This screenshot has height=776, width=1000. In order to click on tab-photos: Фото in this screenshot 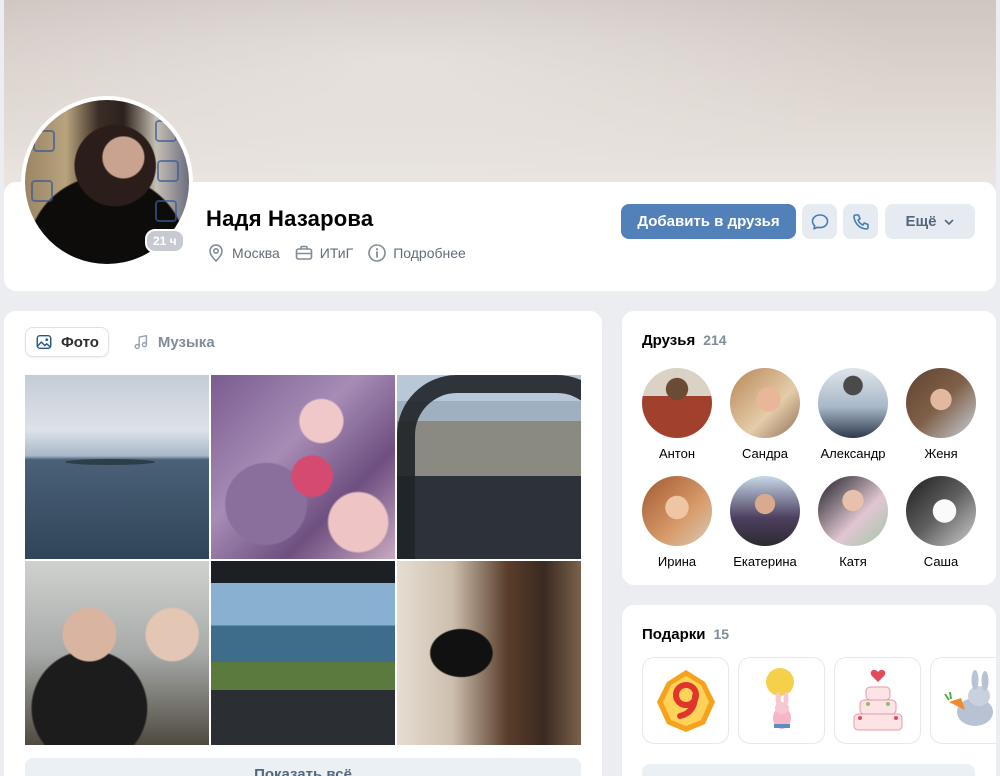, I will do `click(67, 342)`.